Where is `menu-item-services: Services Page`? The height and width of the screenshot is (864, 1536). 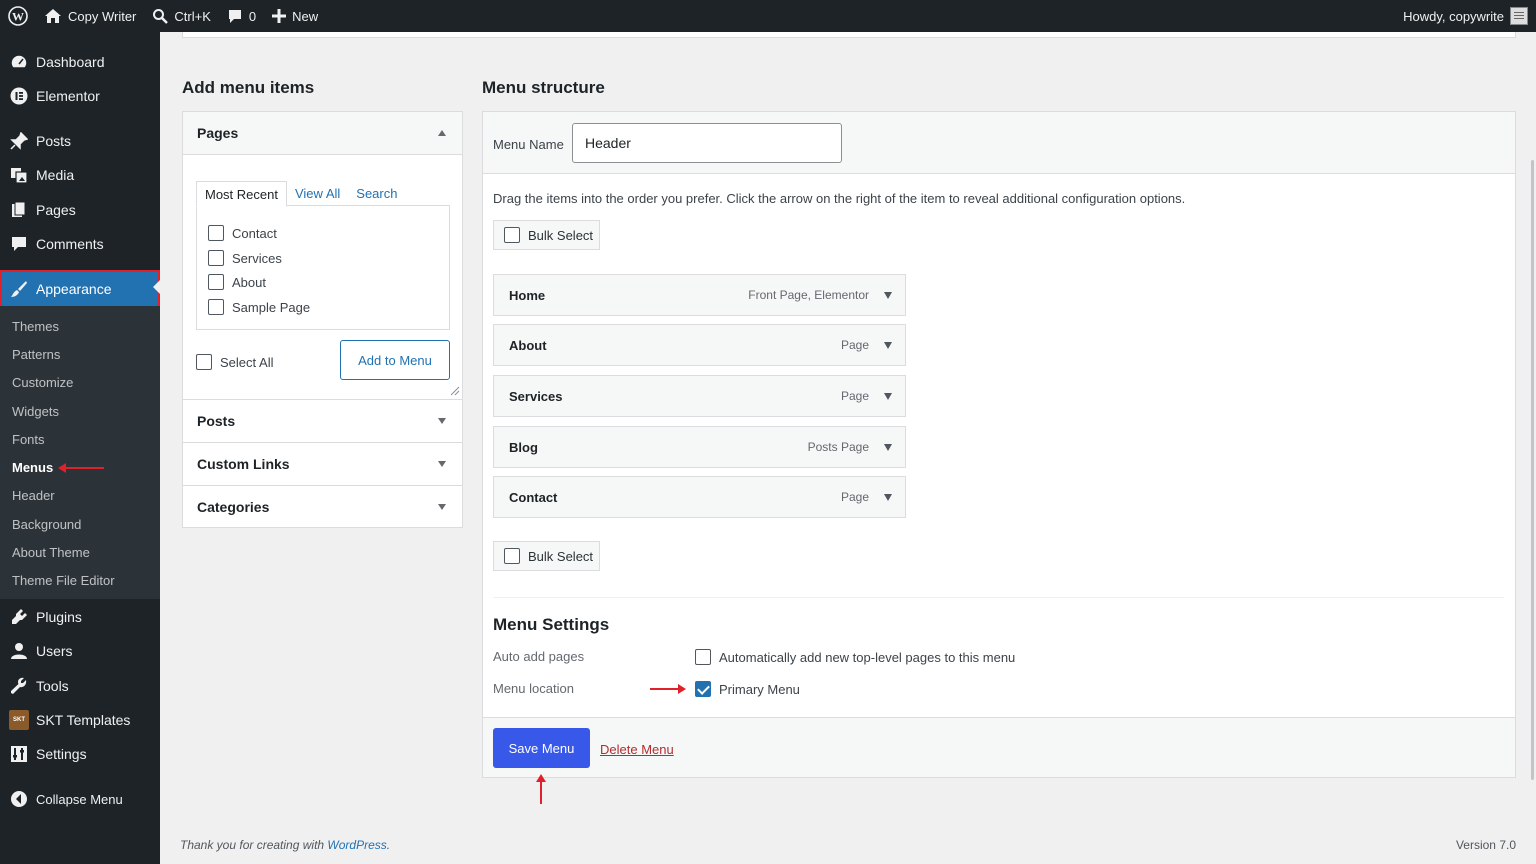
menu-item-services: Services Page is located at coordinates (699, 396).